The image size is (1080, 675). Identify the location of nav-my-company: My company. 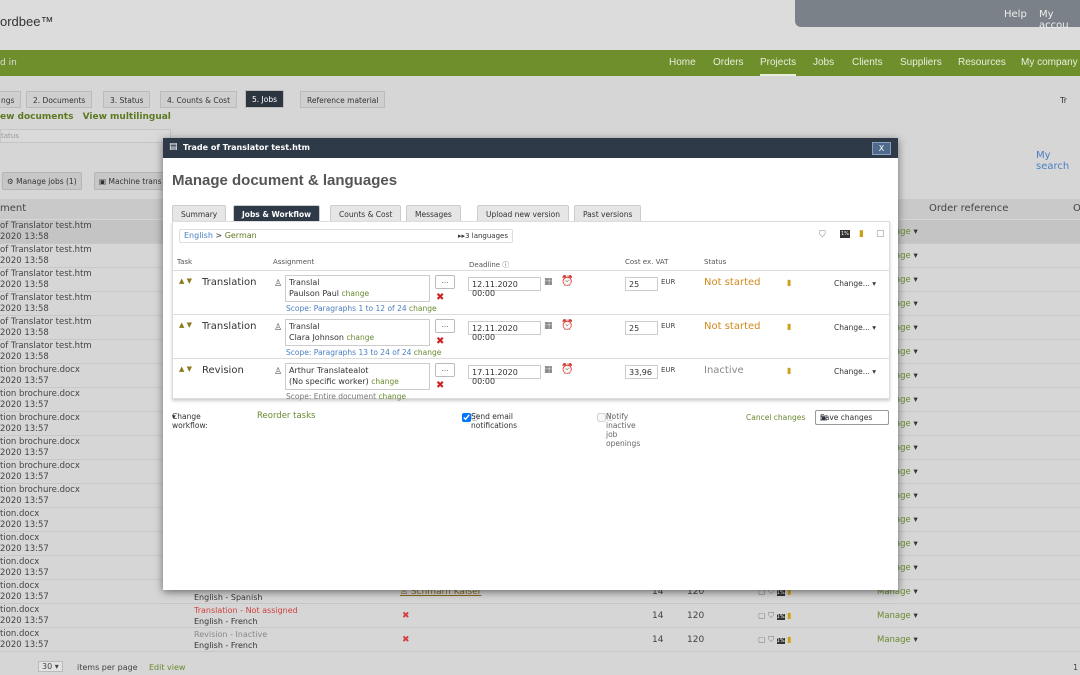
(1049, 62).